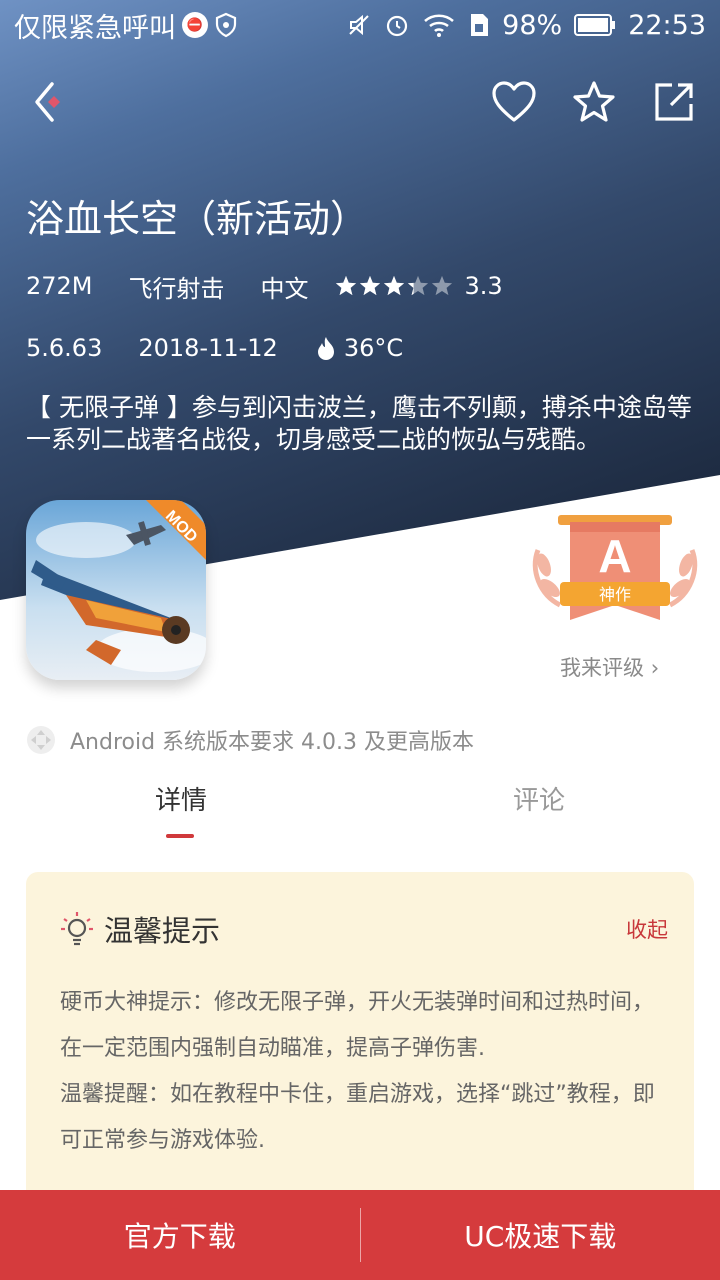  I want to click on shield-icon, so click(226, 25).